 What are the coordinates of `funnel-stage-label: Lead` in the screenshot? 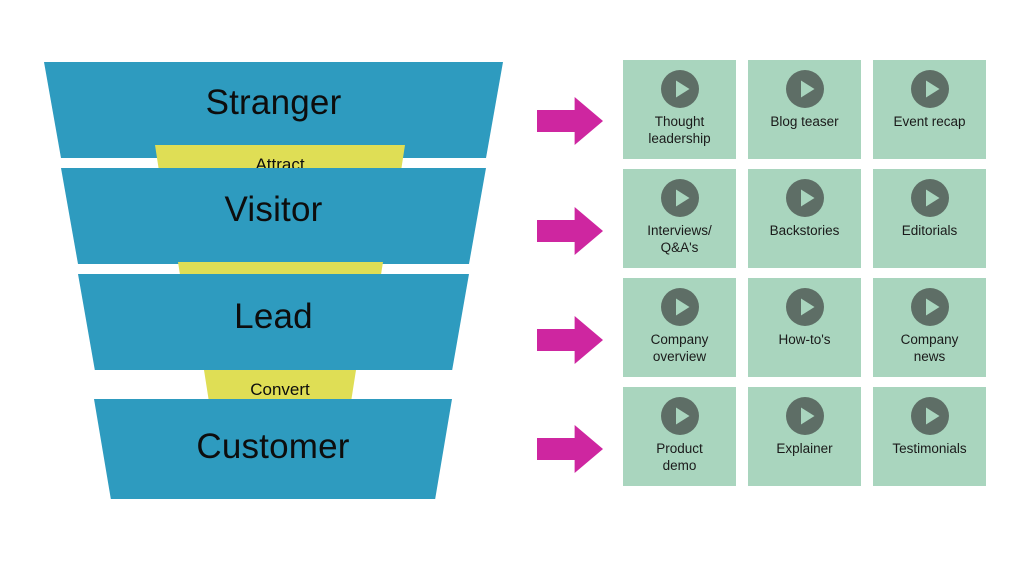 It's located at (273, 316).